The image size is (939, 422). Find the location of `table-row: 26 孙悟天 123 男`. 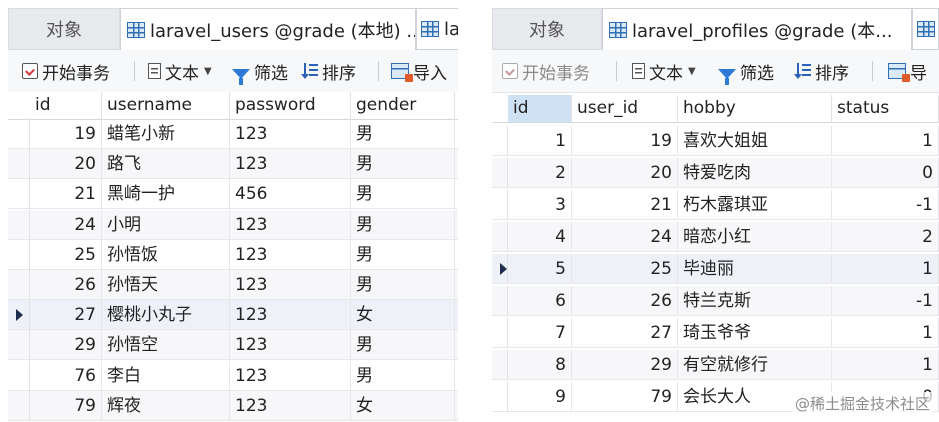

table-row: 26 孙悟天 123 男 is located at coordinates (233, 285).